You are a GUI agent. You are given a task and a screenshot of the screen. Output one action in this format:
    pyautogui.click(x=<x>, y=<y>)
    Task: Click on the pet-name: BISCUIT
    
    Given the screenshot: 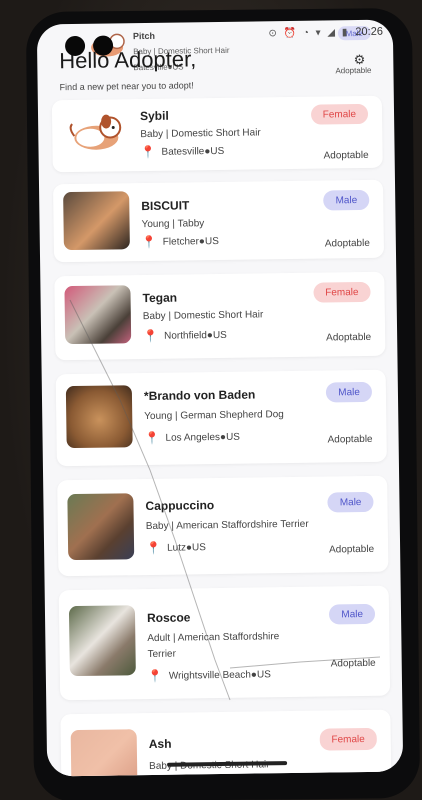 What is the action you would take?
    pyautogui.click(x=165, y=206)
    